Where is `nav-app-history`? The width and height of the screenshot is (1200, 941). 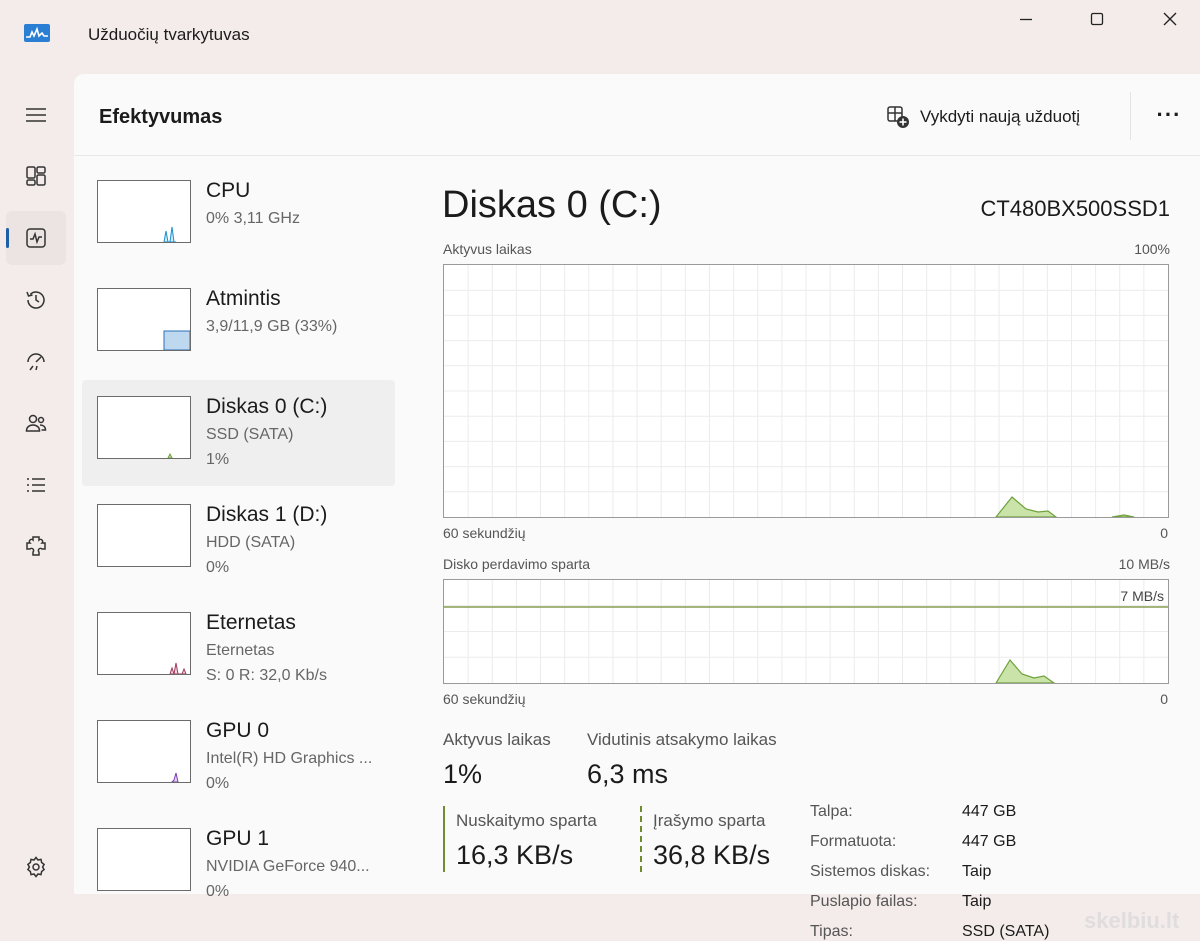 nav-app-history is located at coordinates (36, 300).